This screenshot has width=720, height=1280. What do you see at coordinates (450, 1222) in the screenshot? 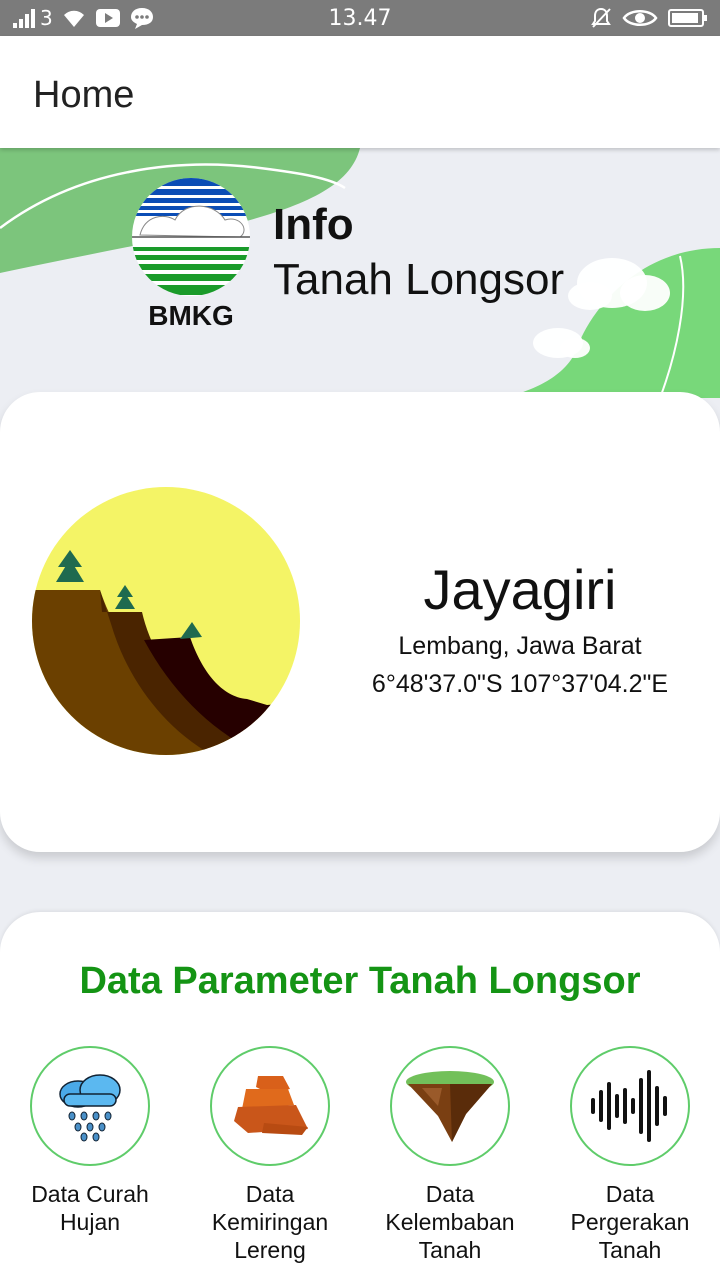
I see `param-moisture-label: Data Kelembaban Tanah` at bounding box center [450, 1222].